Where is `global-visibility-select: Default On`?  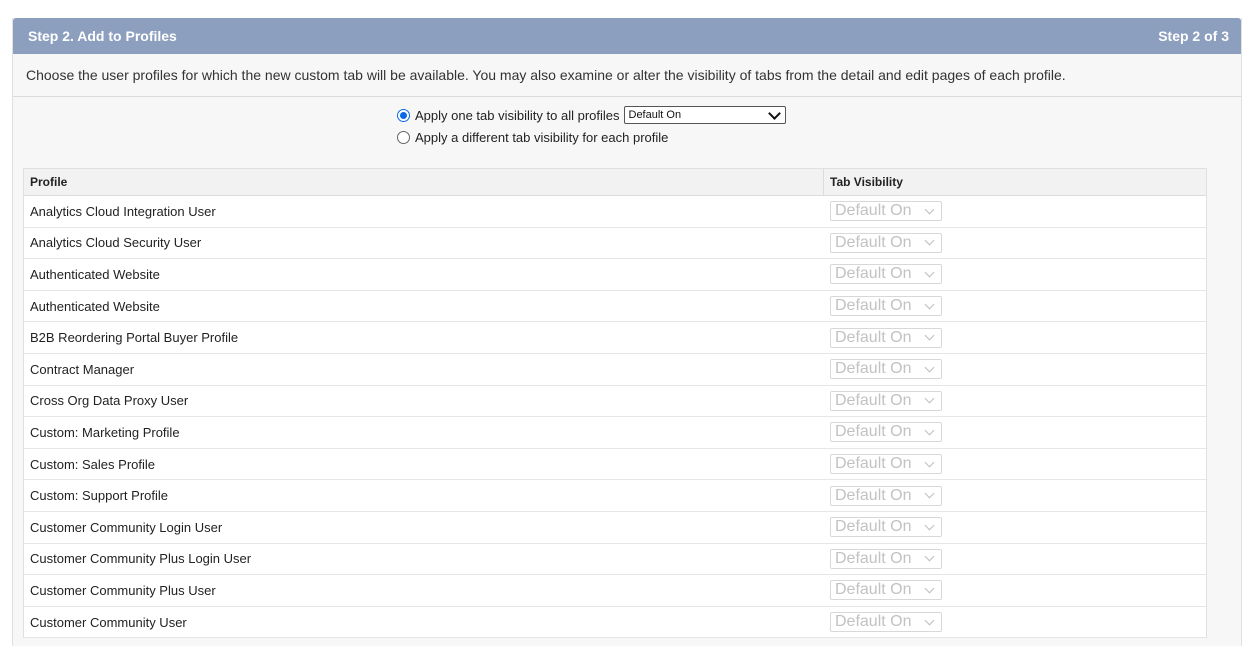 global-visibility-select: Default On is located at coordinates (704, 115).